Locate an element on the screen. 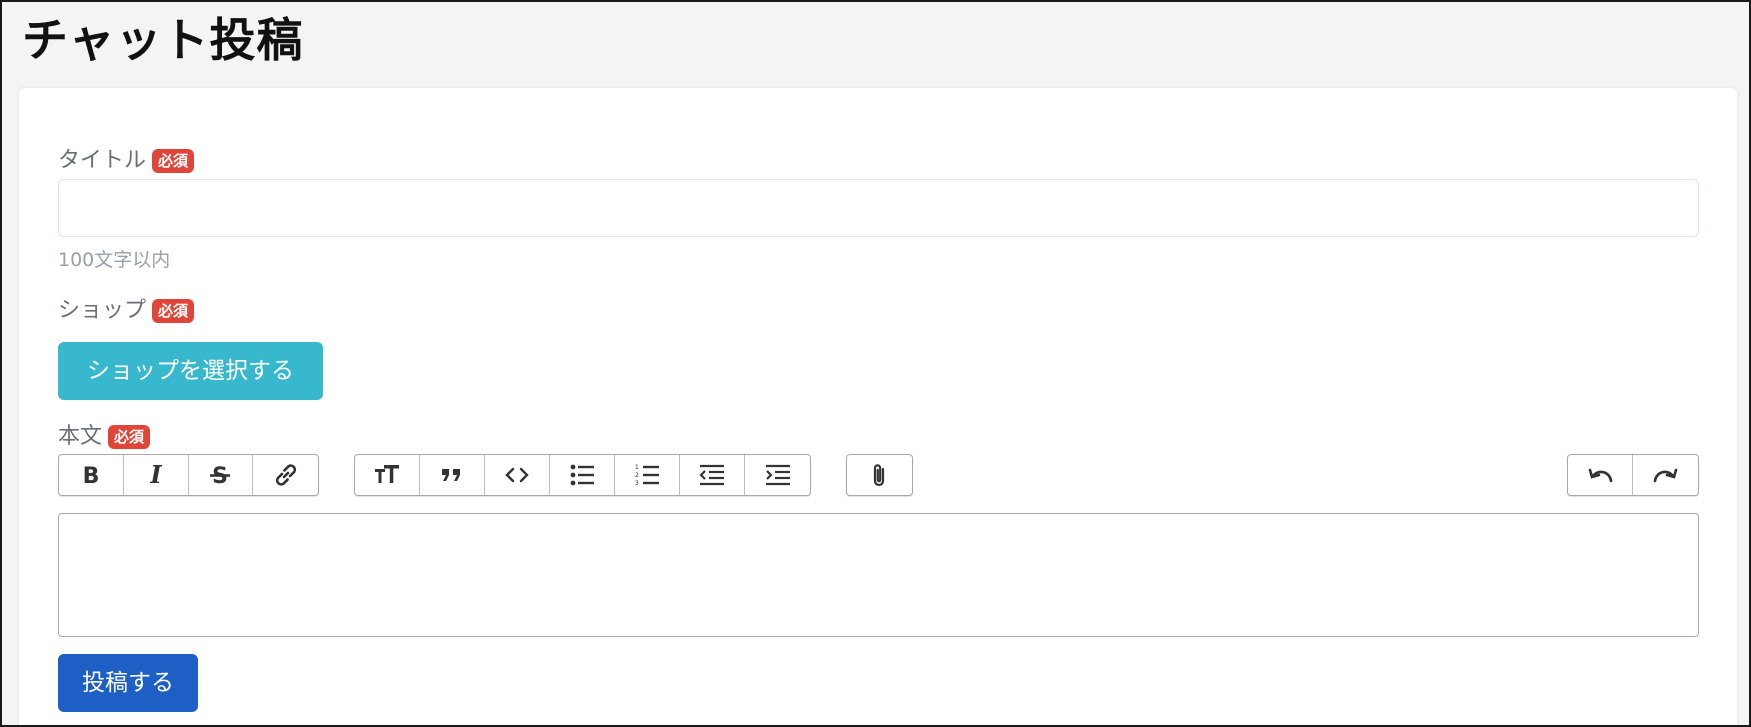 The height and width of the screenshot is (727, 1751). shop-label-row: ショップ 必須 is located at coordinates (126, 311).